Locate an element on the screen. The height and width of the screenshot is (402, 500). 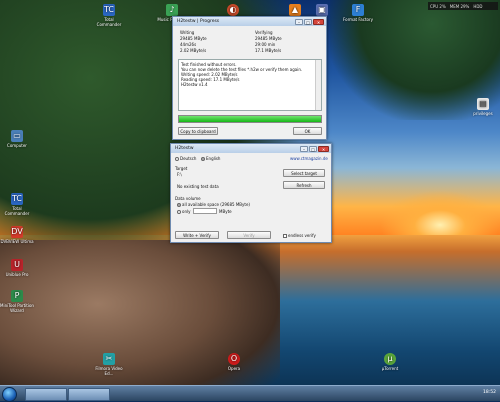
verifying-speed: 17.1 MByte/s is located at coordinates (268, 50).